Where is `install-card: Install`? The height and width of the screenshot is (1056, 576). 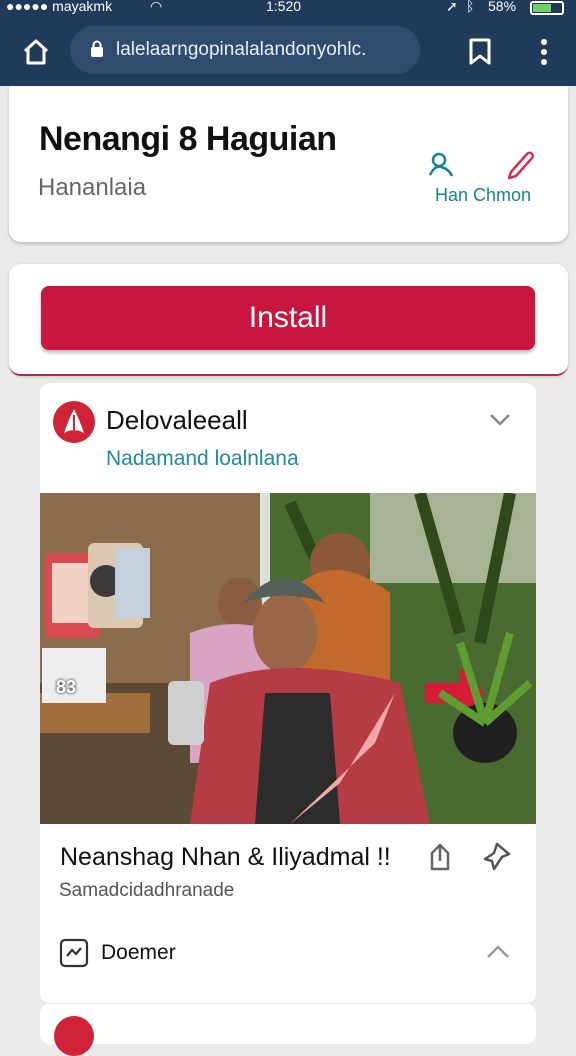
install-card: Install is located at coordinates (288, 320).